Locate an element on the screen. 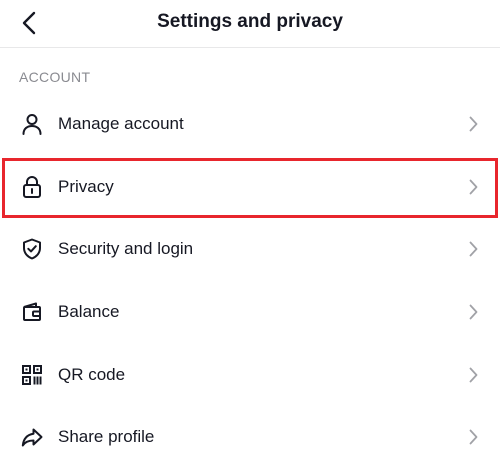 The image size is (500, 469). settings-item-label: QR code is located at coordinates (92, 374).